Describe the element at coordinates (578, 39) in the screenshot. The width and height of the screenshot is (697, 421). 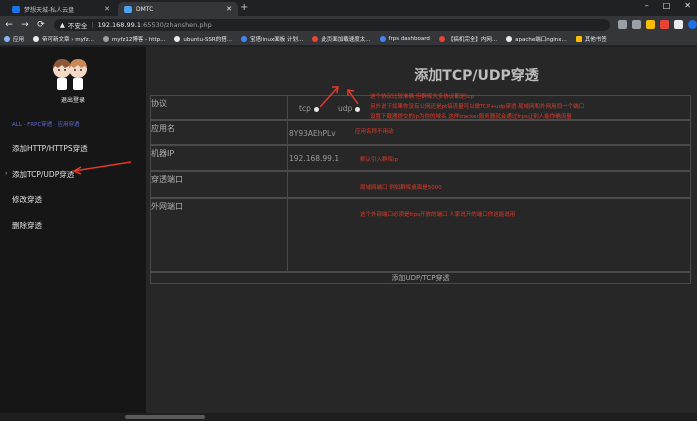
I see `folder-icon` at that location.